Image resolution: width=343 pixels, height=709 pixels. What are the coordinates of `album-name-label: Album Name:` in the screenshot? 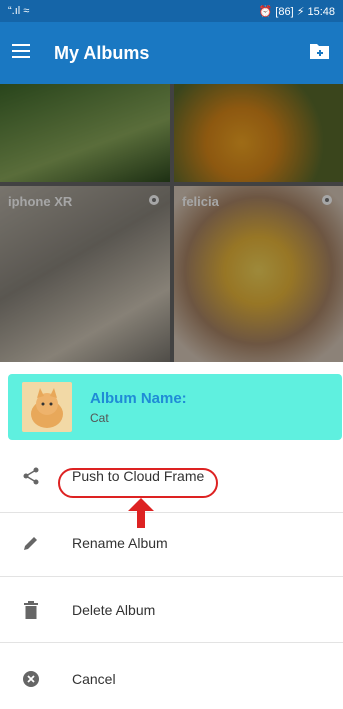 It's located at (138, 398).